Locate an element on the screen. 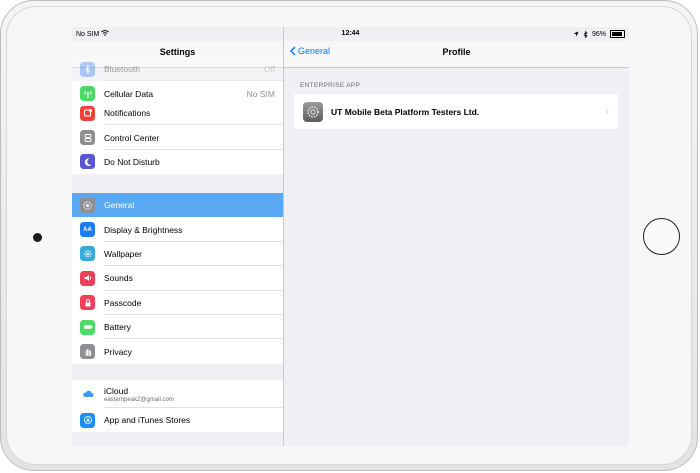  status-right: 96% is located at coordinates (599, 34).